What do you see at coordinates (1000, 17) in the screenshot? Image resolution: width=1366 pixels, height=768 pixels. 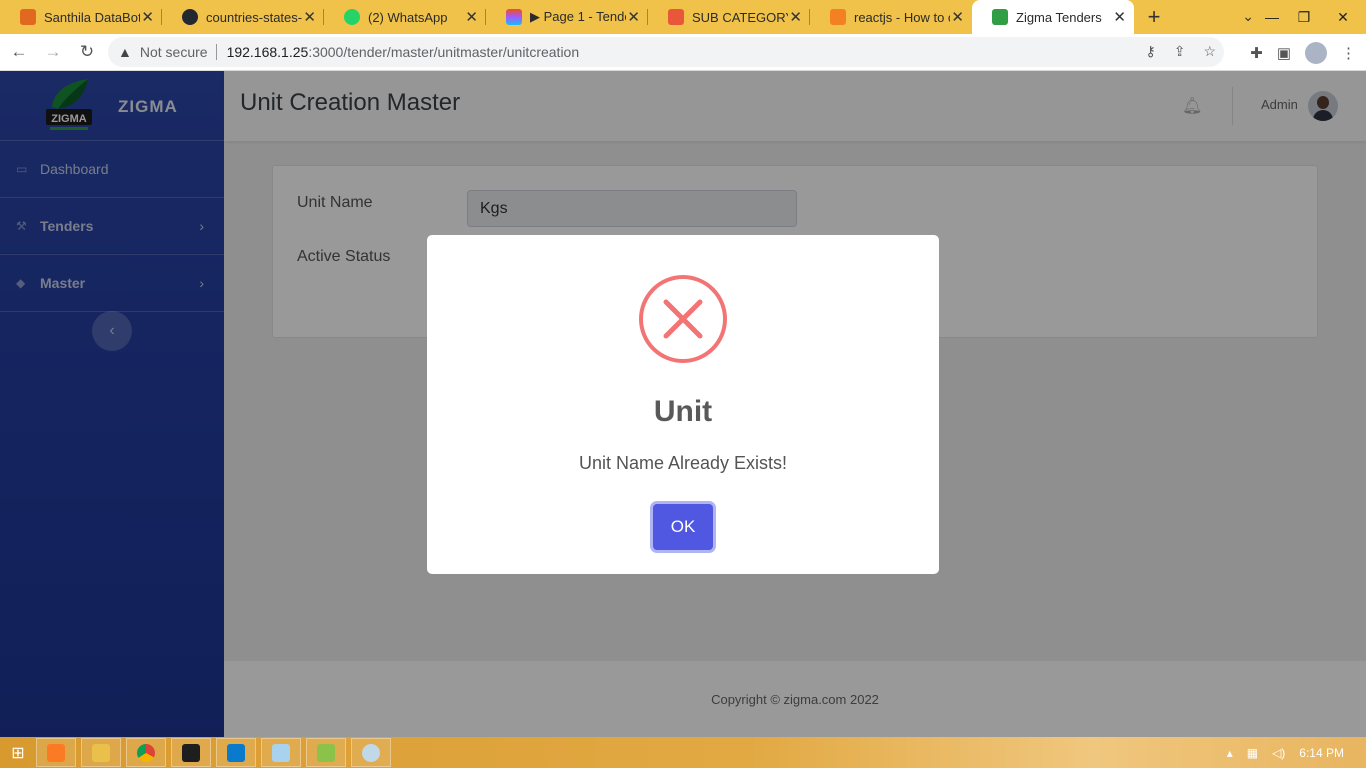 I see `zigma-favicon-icon` at bounding box center [1000, 17].